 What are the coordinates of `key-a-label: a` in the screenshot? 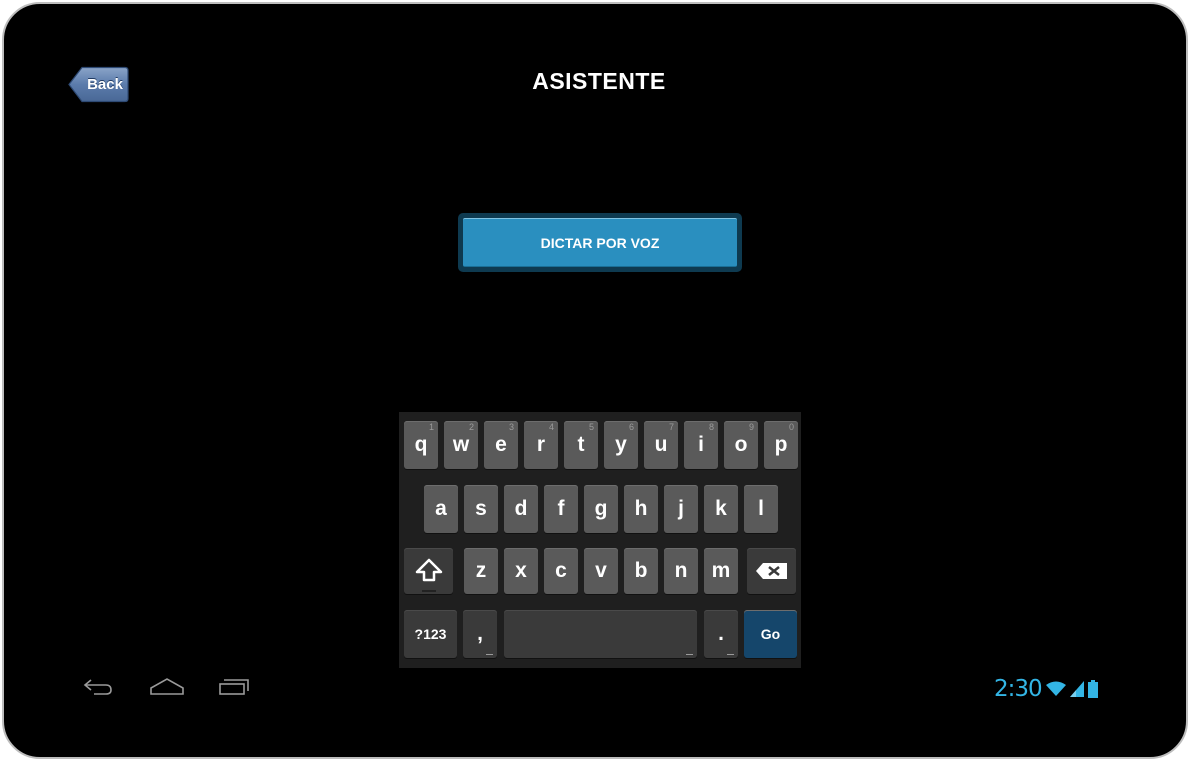 It's located at (441, 508).